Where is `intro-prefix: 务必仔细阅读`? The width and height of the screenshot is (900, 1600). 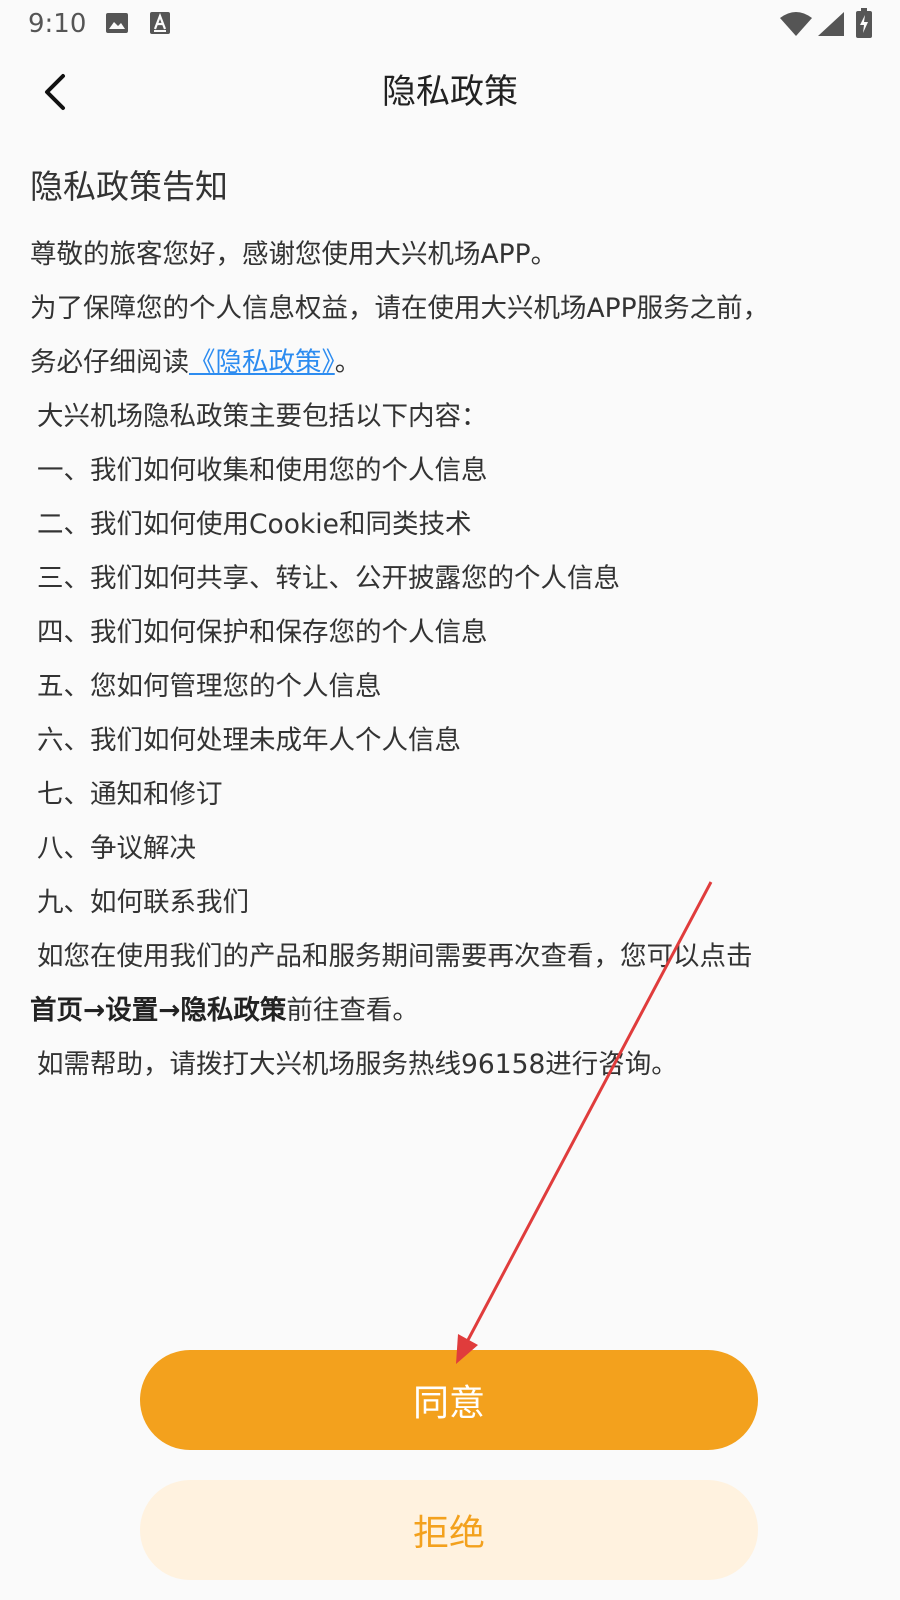
intro-prefix: 务必仔细阅读 is located at coordinates (109, 362).